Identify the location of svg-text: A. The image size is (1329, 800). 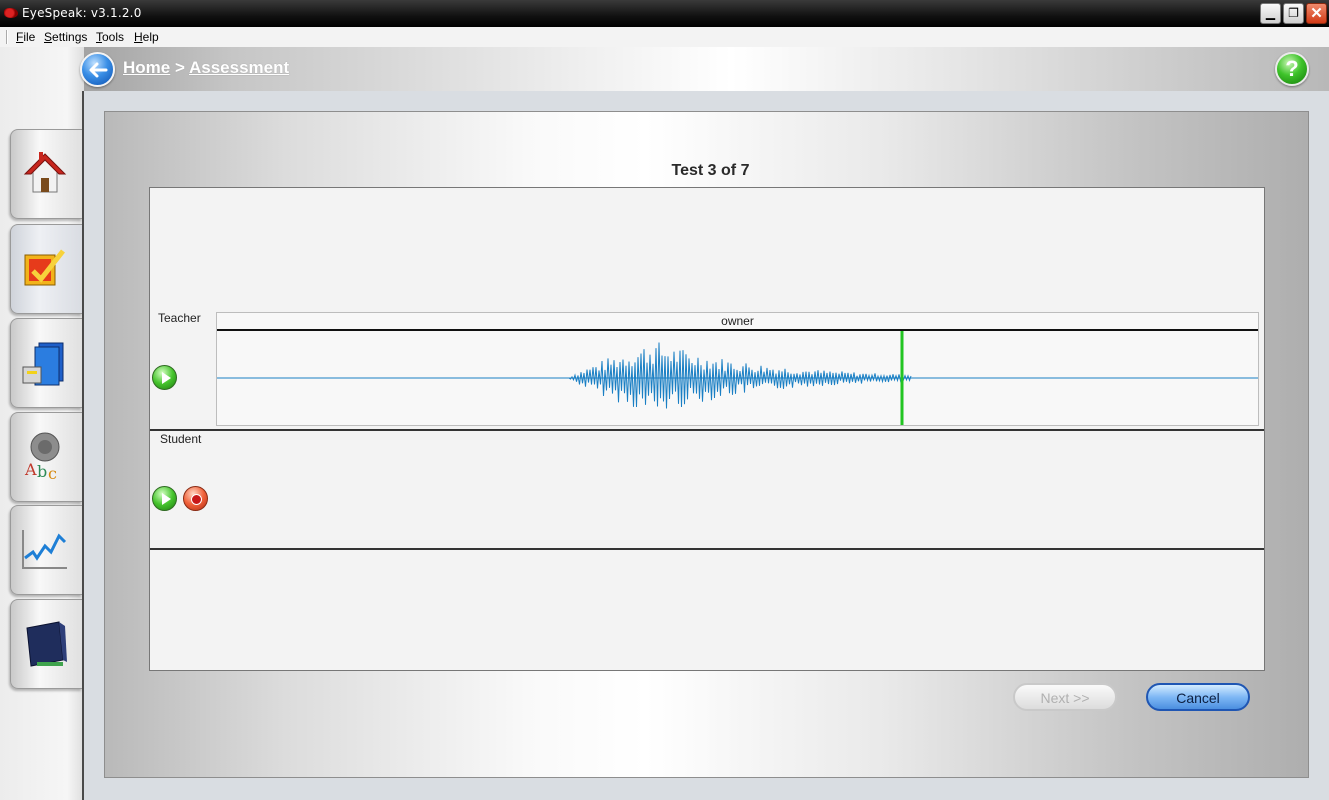
(30, 469).